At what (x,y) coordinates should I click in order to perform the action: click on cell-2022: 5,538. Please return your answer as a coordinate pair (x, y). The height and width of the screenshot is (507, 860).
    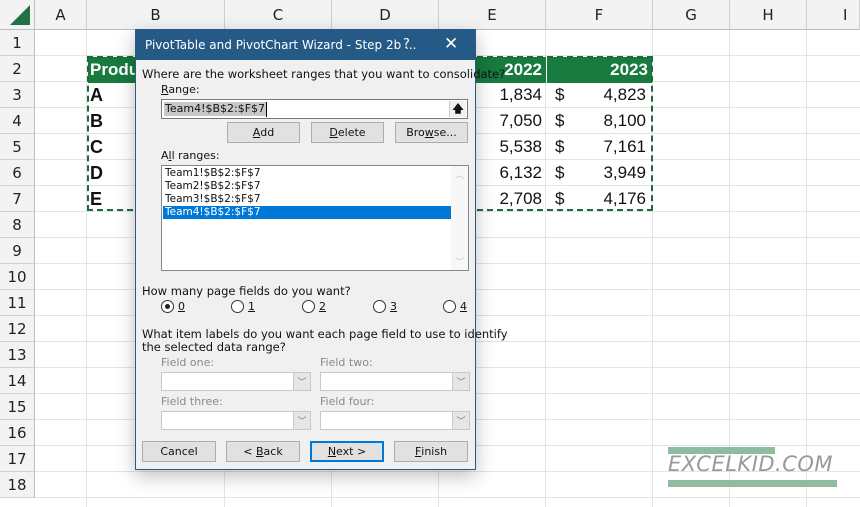
    Looking at the image, I should click on (509, 147).